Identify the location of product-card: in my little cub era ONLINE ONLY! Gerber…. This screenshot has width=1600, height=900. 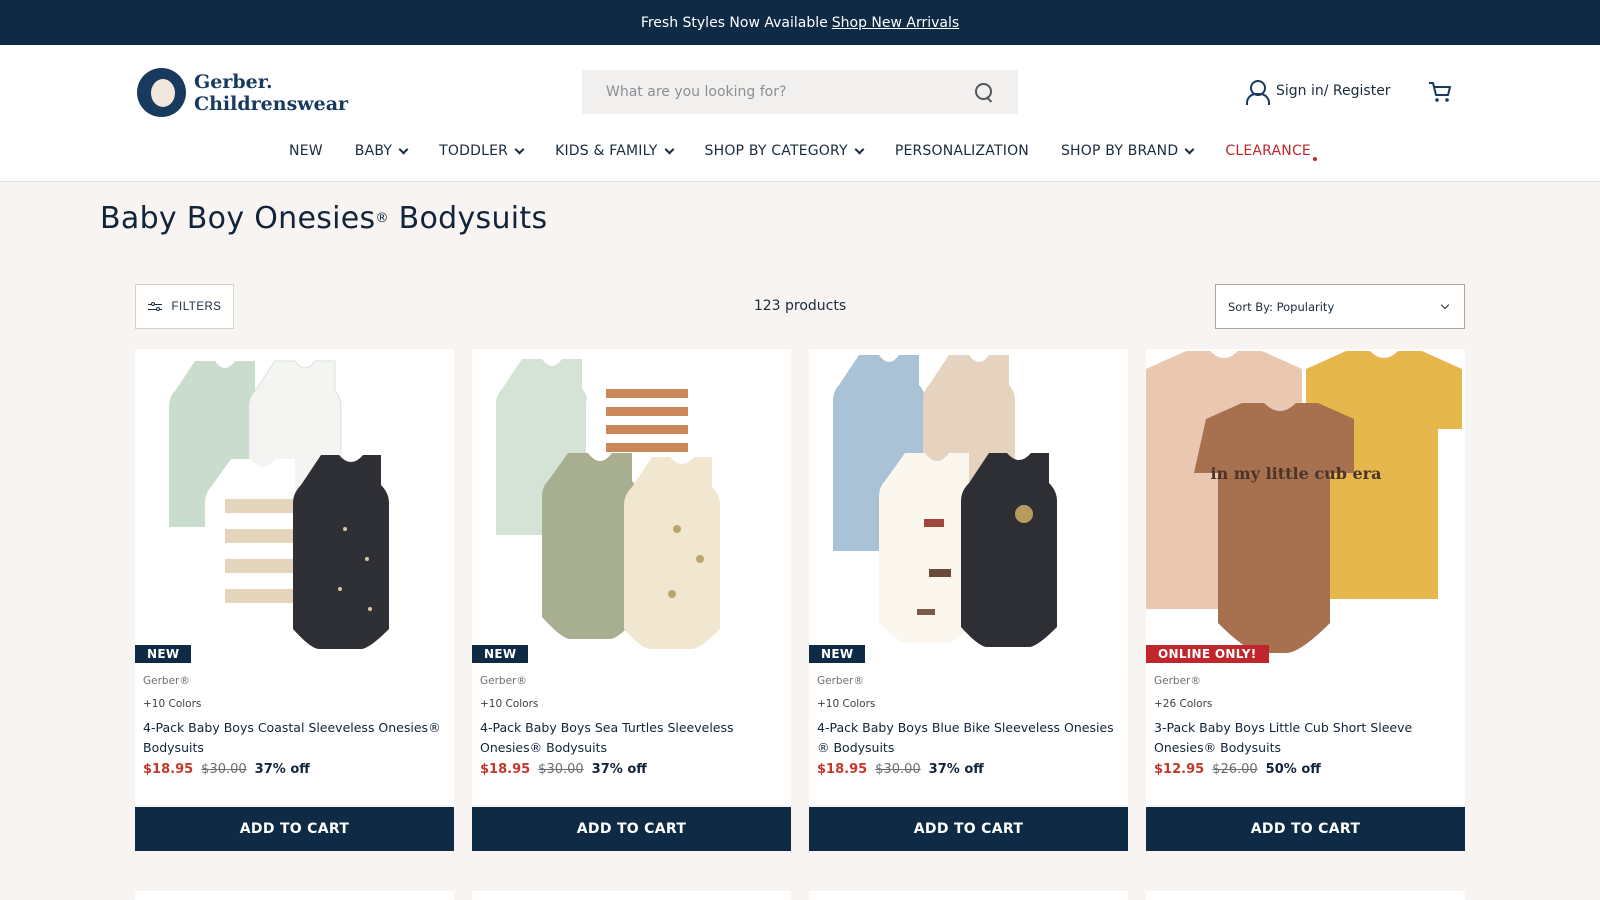
(1305, 600).